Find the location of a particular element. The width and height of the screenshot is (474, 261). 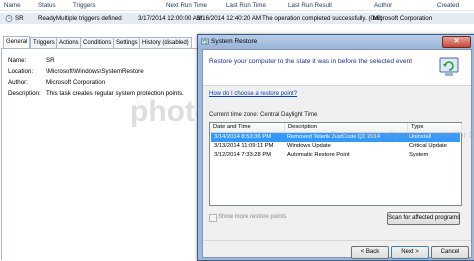

show-more-checkbox is located at coordinates (213, 218).